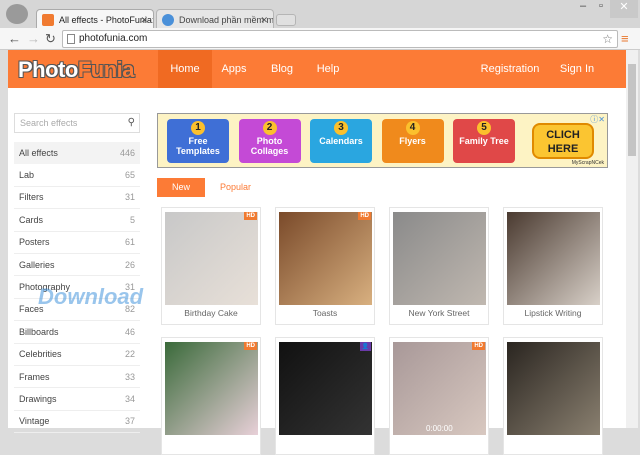  Describe the element at coordinates (632, 110) in the screenshot. I see `scrollbar-thumb` at that location.